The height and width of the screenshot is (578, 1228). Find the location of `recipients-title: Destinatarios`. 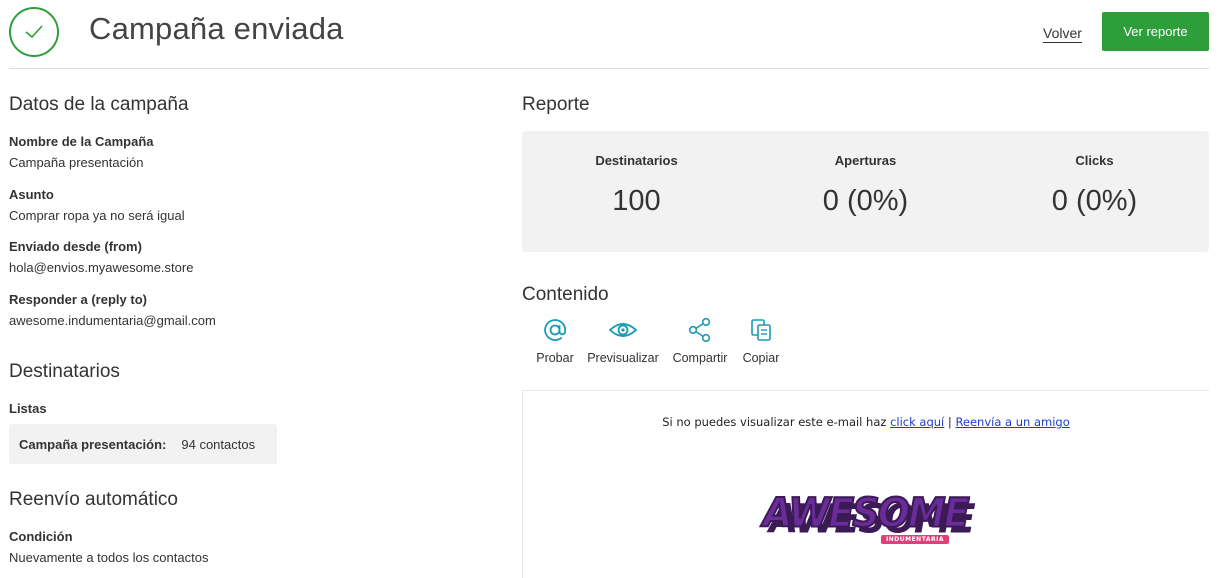

recipients-title: Destinatarios is located at coordinates (64, 371).